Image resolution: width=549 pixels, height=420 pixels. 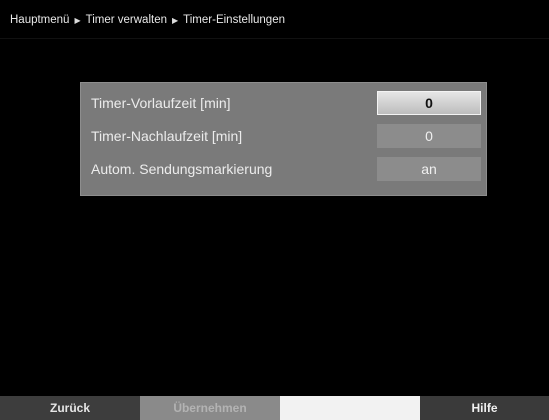 What do you see at coordinates (286, 136) in the screenshot?
I see `setting-row-post-roll: Timer-Nachlaufzeit [min] 0` at bounding box center [286, 136].